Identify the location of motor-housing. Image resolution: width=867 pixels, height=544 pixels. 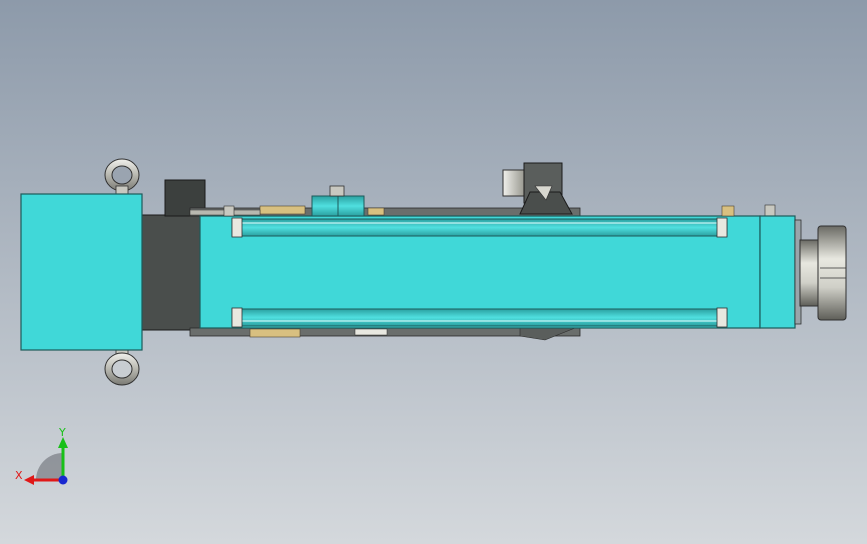
(171, 272).